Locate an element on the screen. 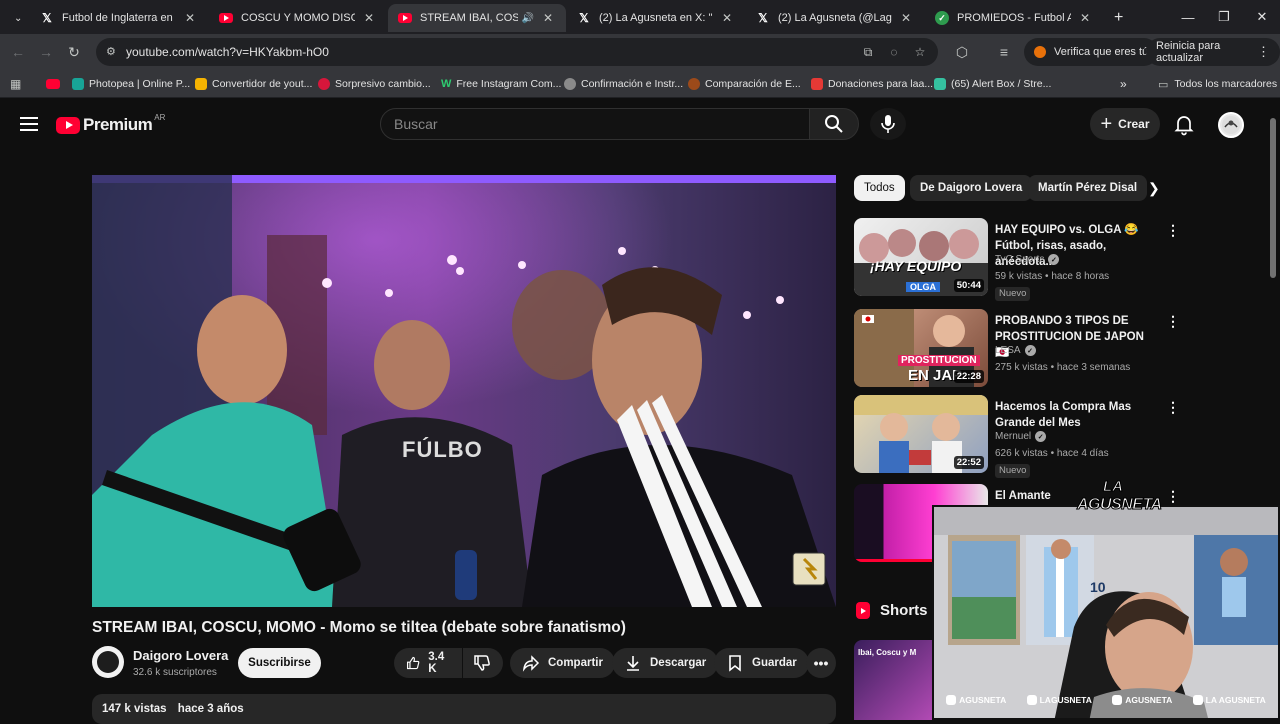 This screenshot has height=724, width=1280. video-thumbnail: ¡HAY EQUIPO OLGA 50:44 is located at coordinates (921, 257).